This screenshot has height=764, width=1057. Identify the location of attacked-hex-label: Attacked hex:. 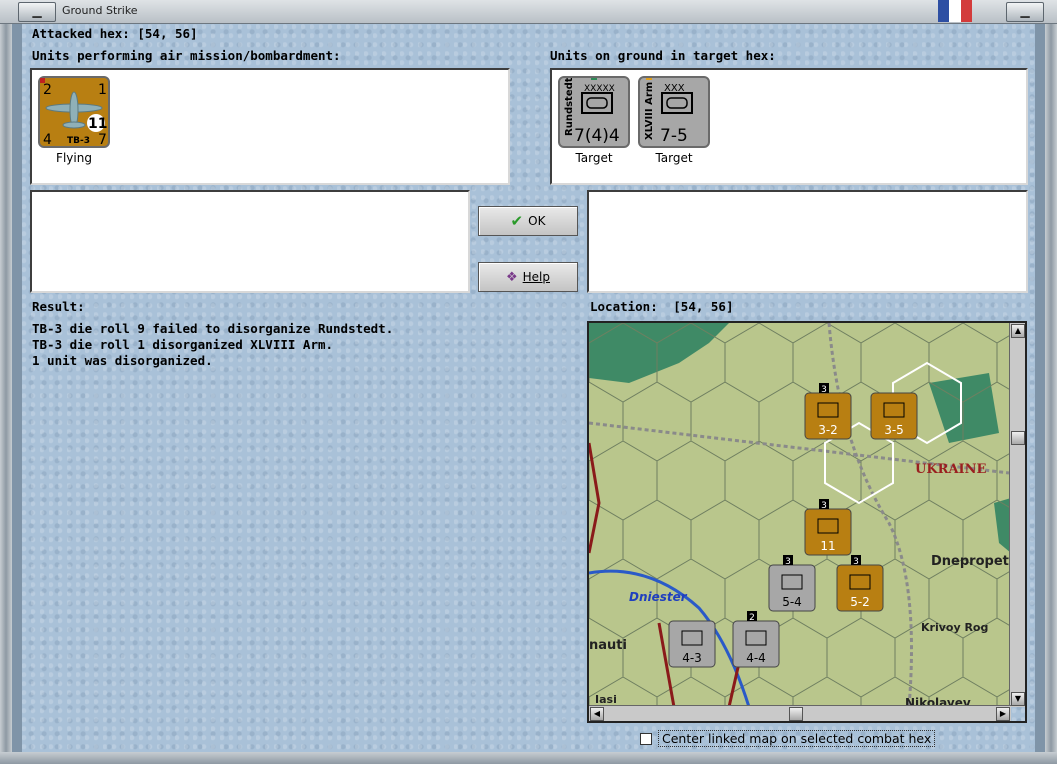
(81, 33).